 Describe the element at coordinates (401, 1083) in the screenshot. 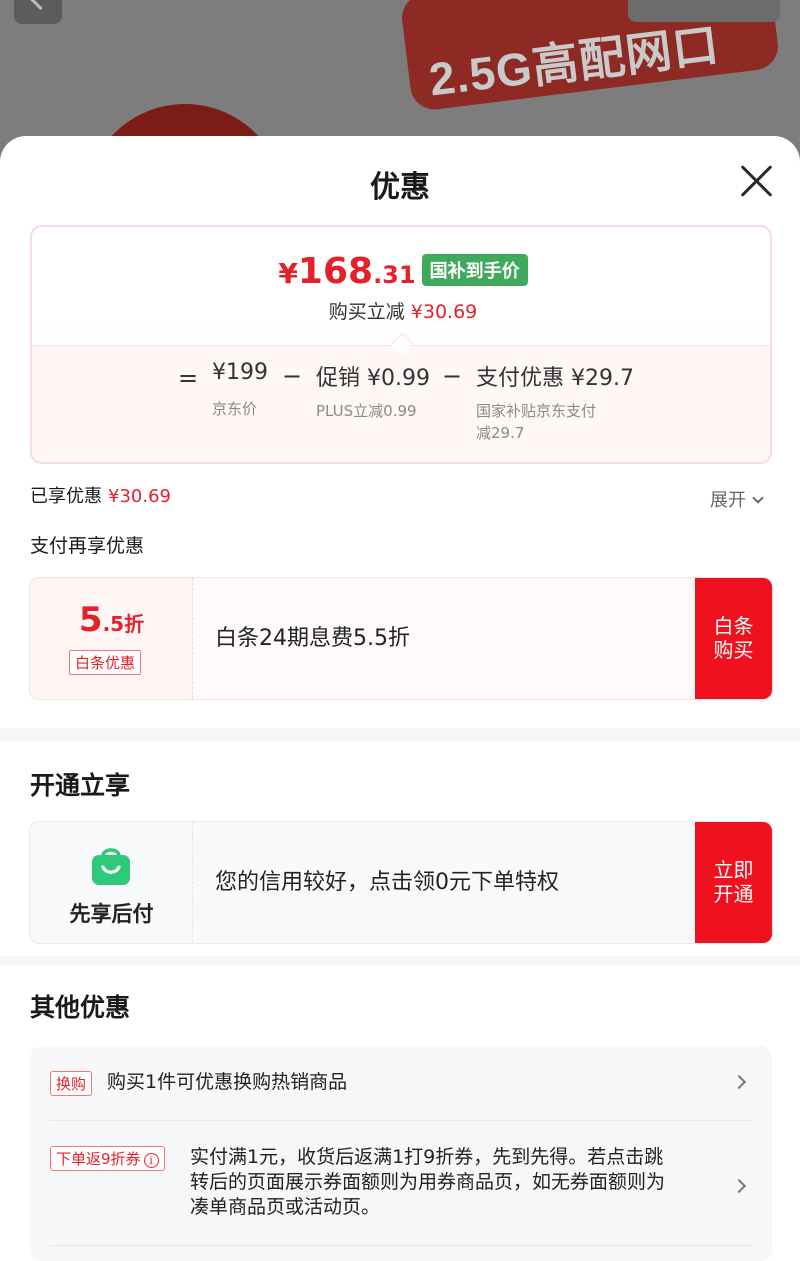

I see `list-item-exchange: 换购 购买1件可优惠换购热销商品` at that location.